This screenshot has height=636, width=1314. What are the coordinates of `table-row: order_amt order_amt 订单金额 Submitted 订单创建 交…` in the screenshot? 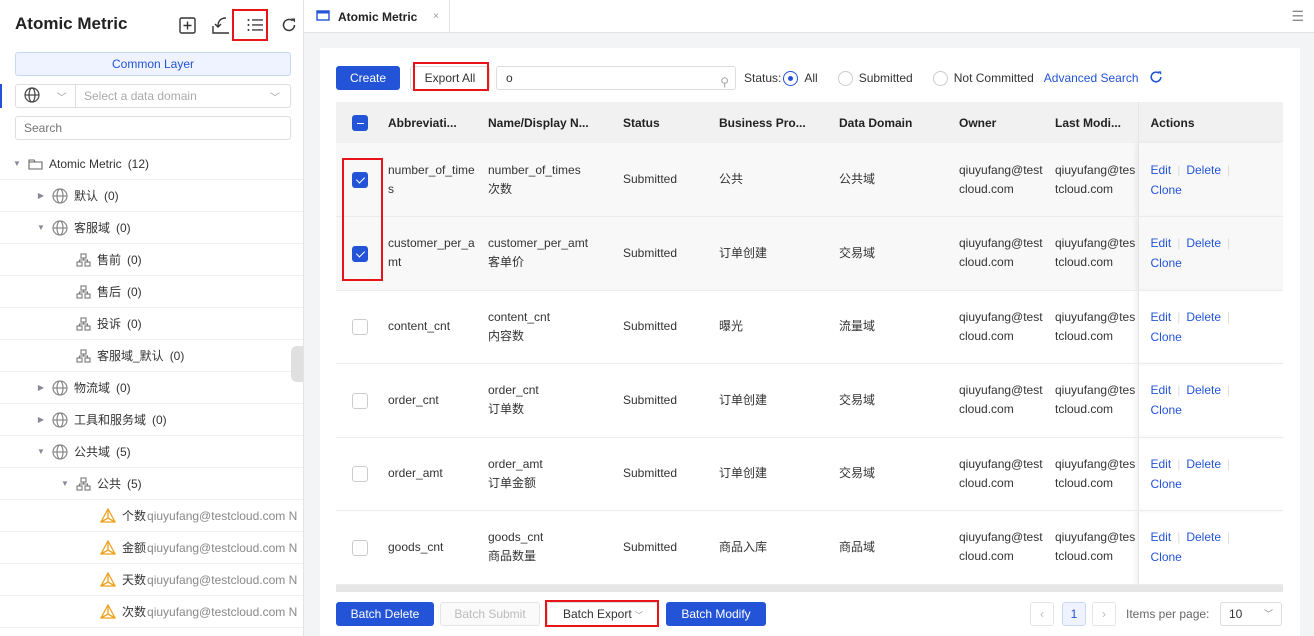 It's located at (809, 474).